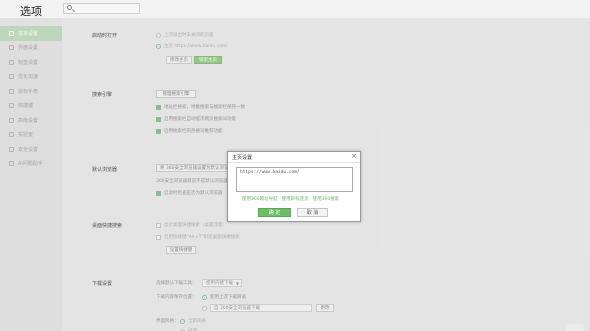 The image size is (590, 331). Describe the element at coordinates (295, 199) in the screenshot. I see `use-new-tab-link: 使用新标签页` at that location.